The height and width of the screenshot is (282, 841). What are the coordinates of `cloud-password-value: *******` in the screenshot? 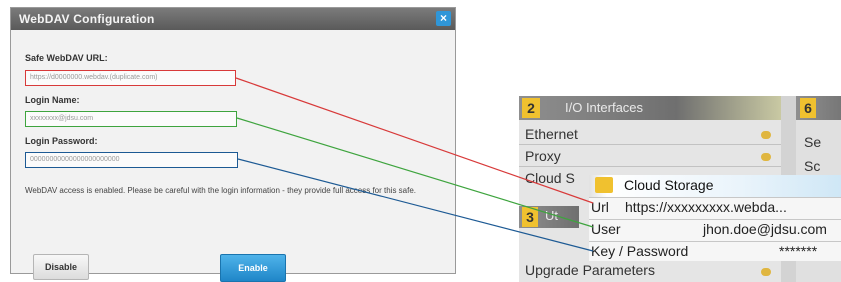 It's located at (798, 251).